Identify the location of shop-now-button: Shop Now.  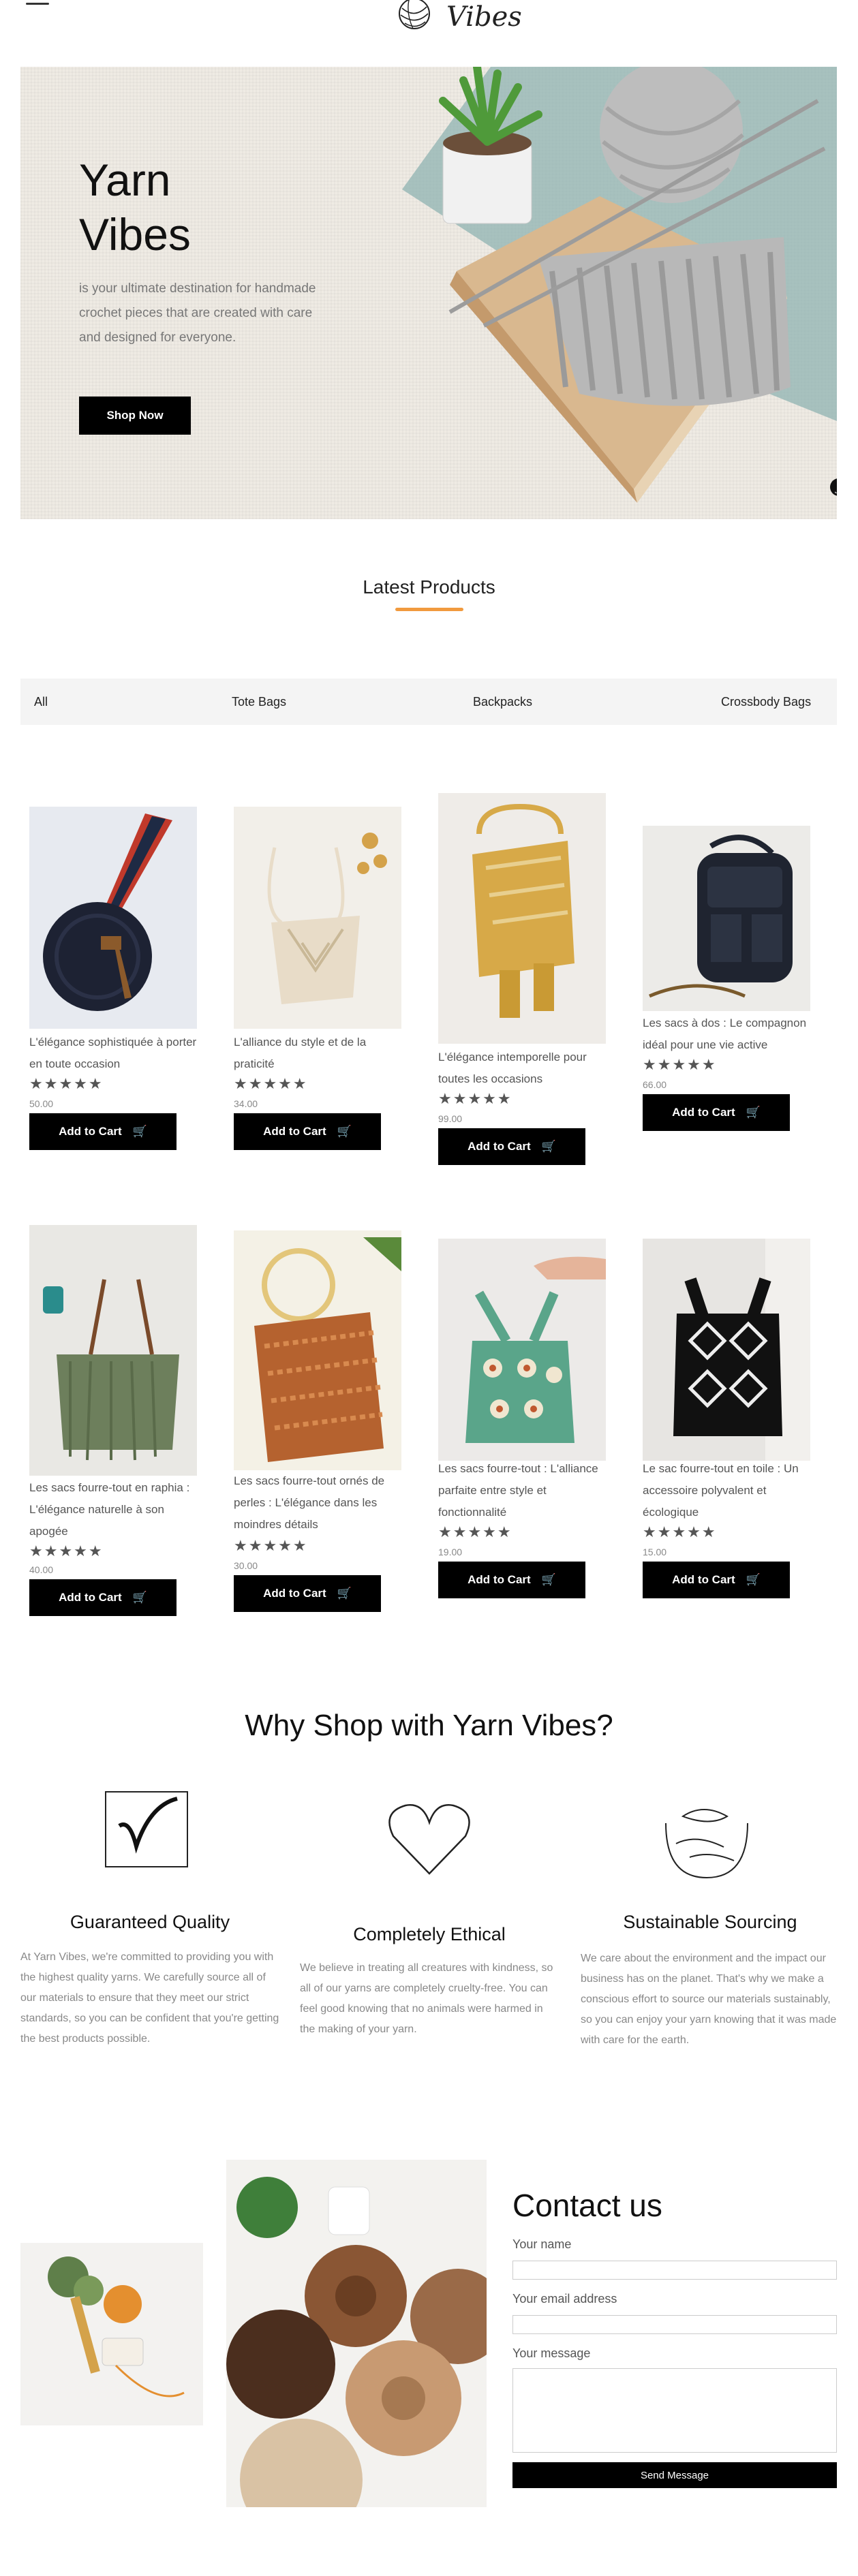
(135, 416).